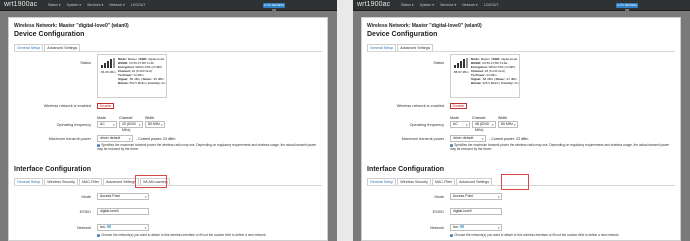 Image resolution: width=690 pixels, height=241 pixels. What do you see at coordinates (126, 118) in the screenshot?
I see `freq-channel-header: Channel` at bounding box center [126, 118].